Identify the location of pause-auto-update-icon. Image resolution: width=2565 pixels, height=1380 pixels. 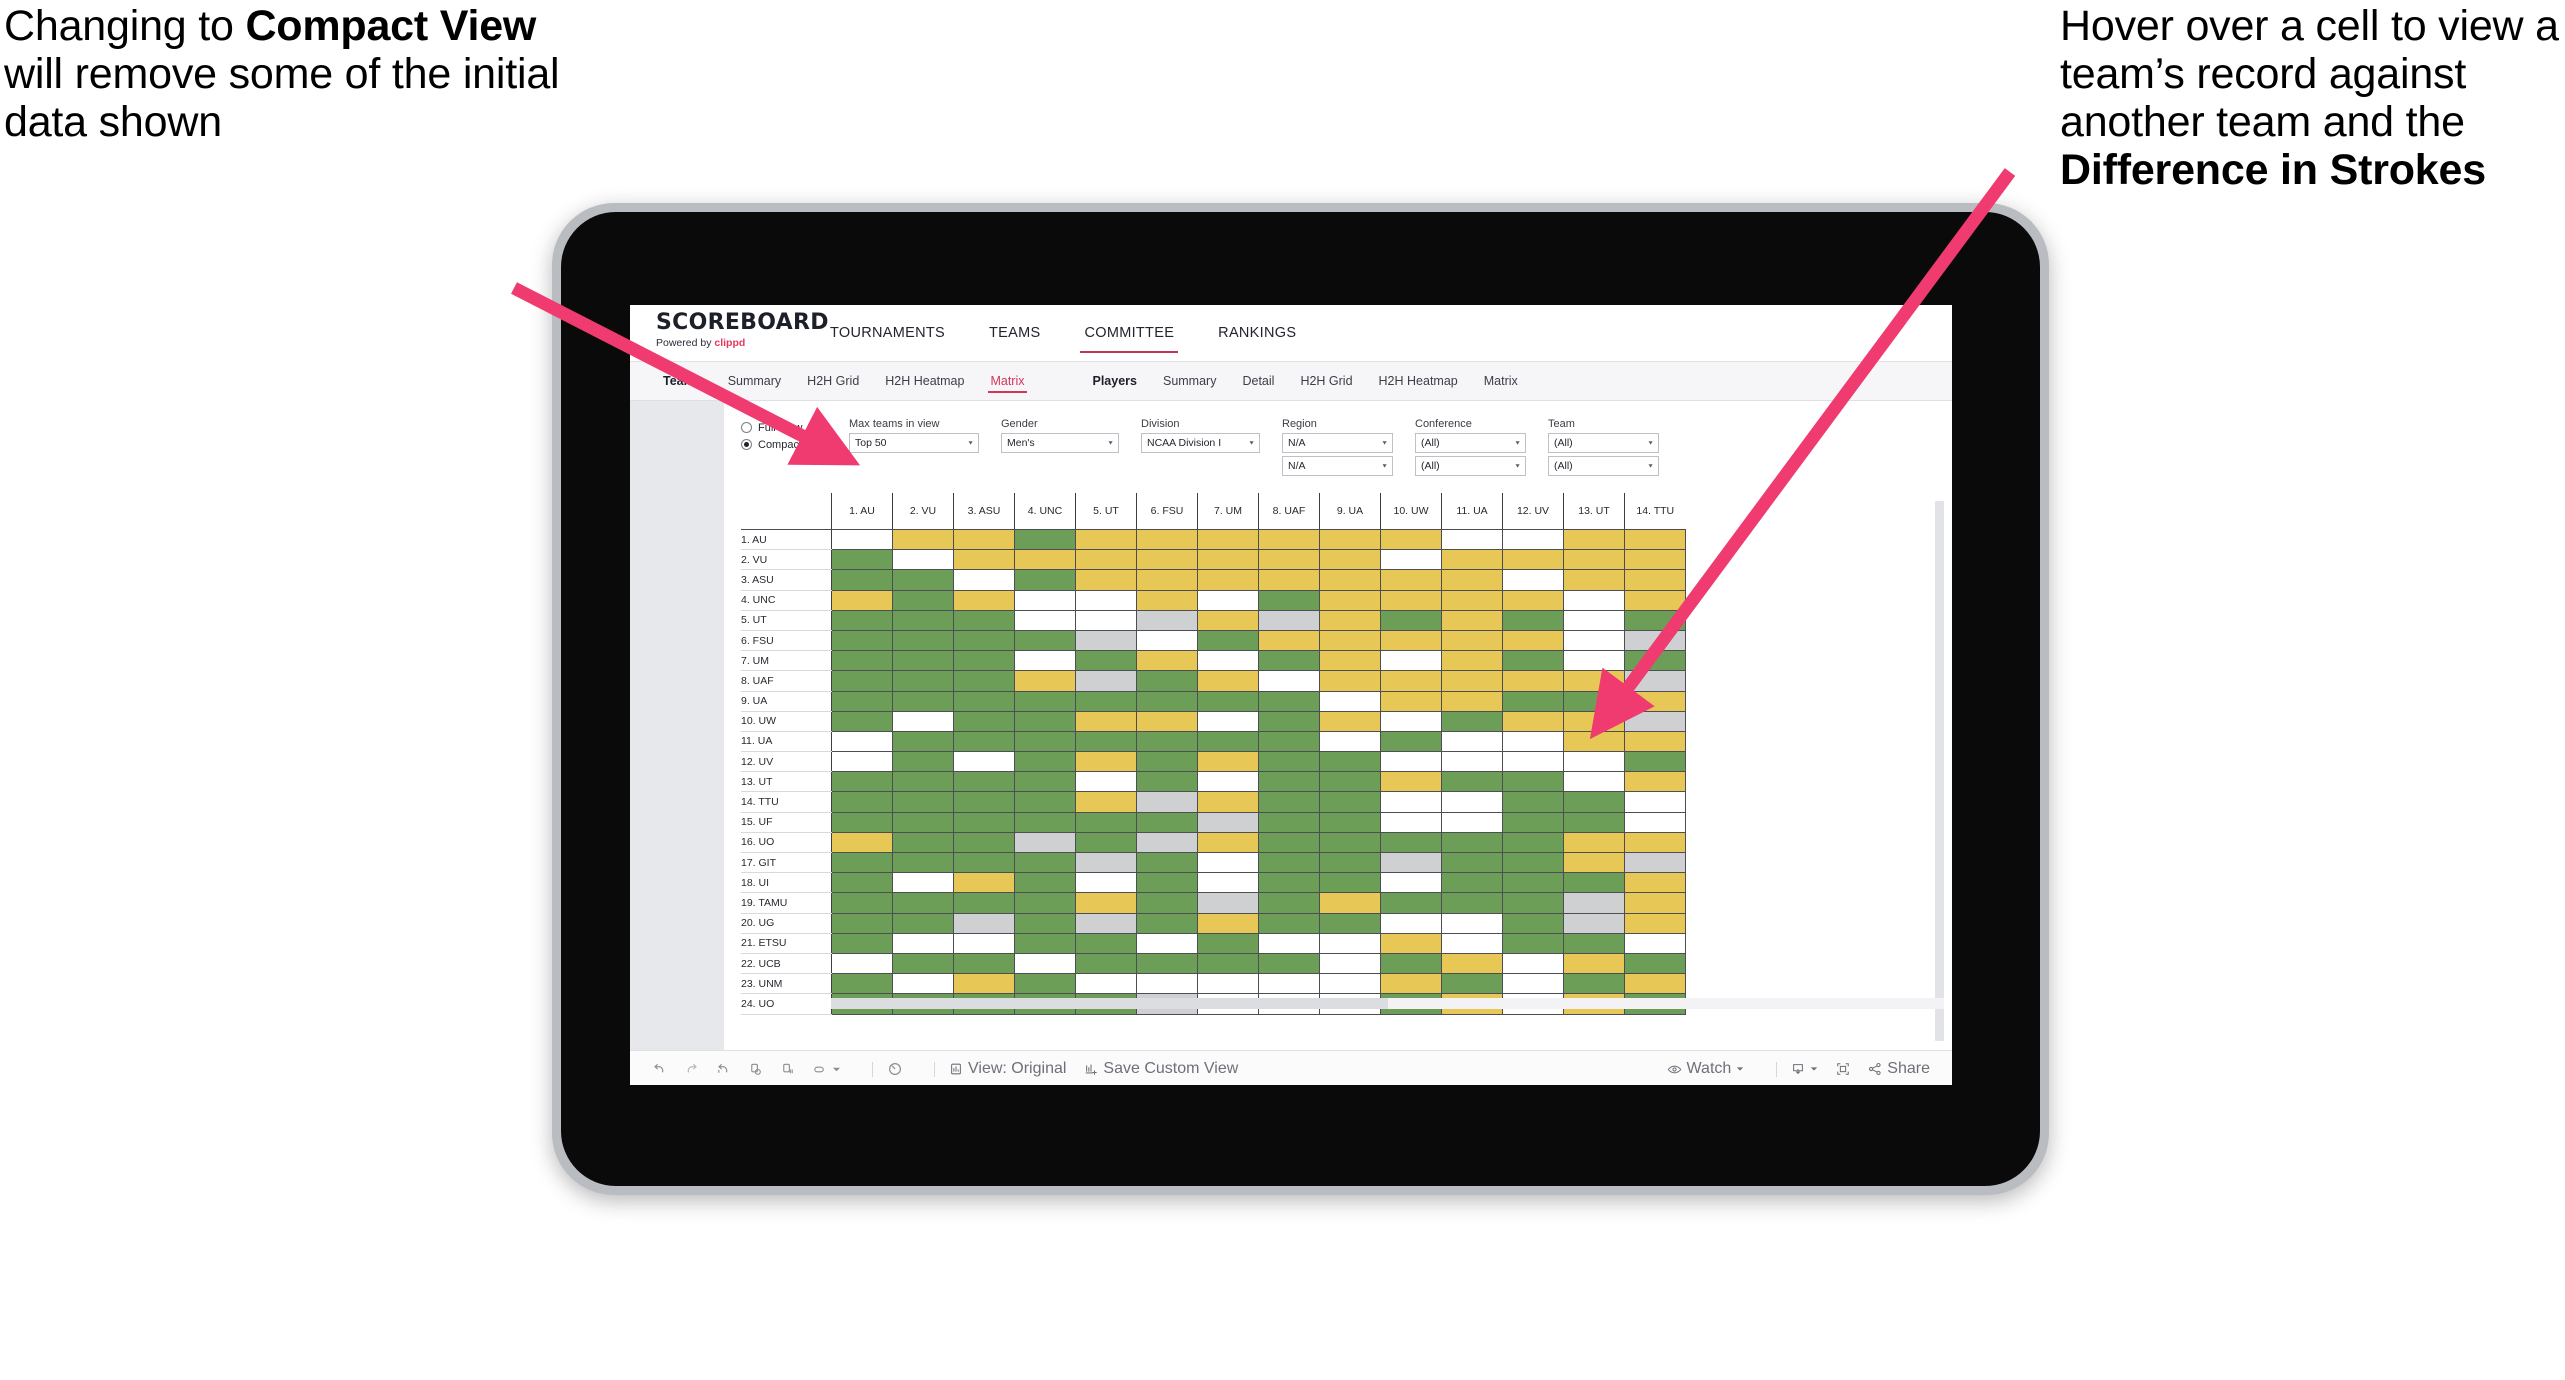
(895, 1069).